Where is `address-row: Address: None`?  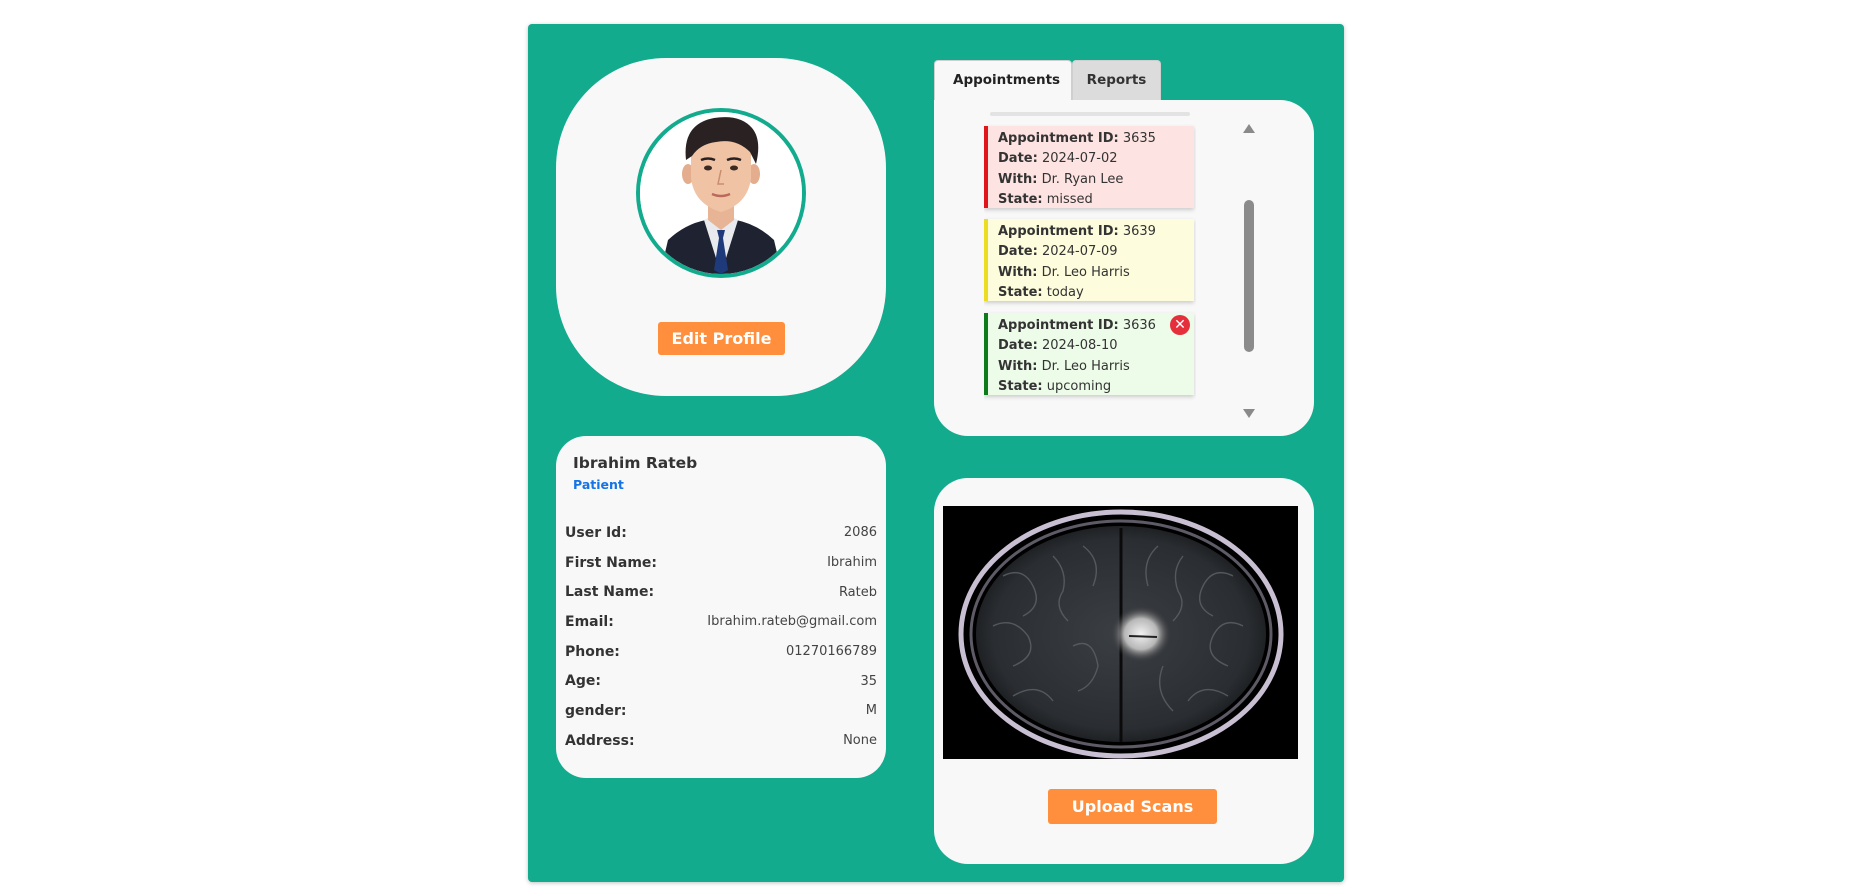 address-row: Address: None is located at coordinates (721, 741).